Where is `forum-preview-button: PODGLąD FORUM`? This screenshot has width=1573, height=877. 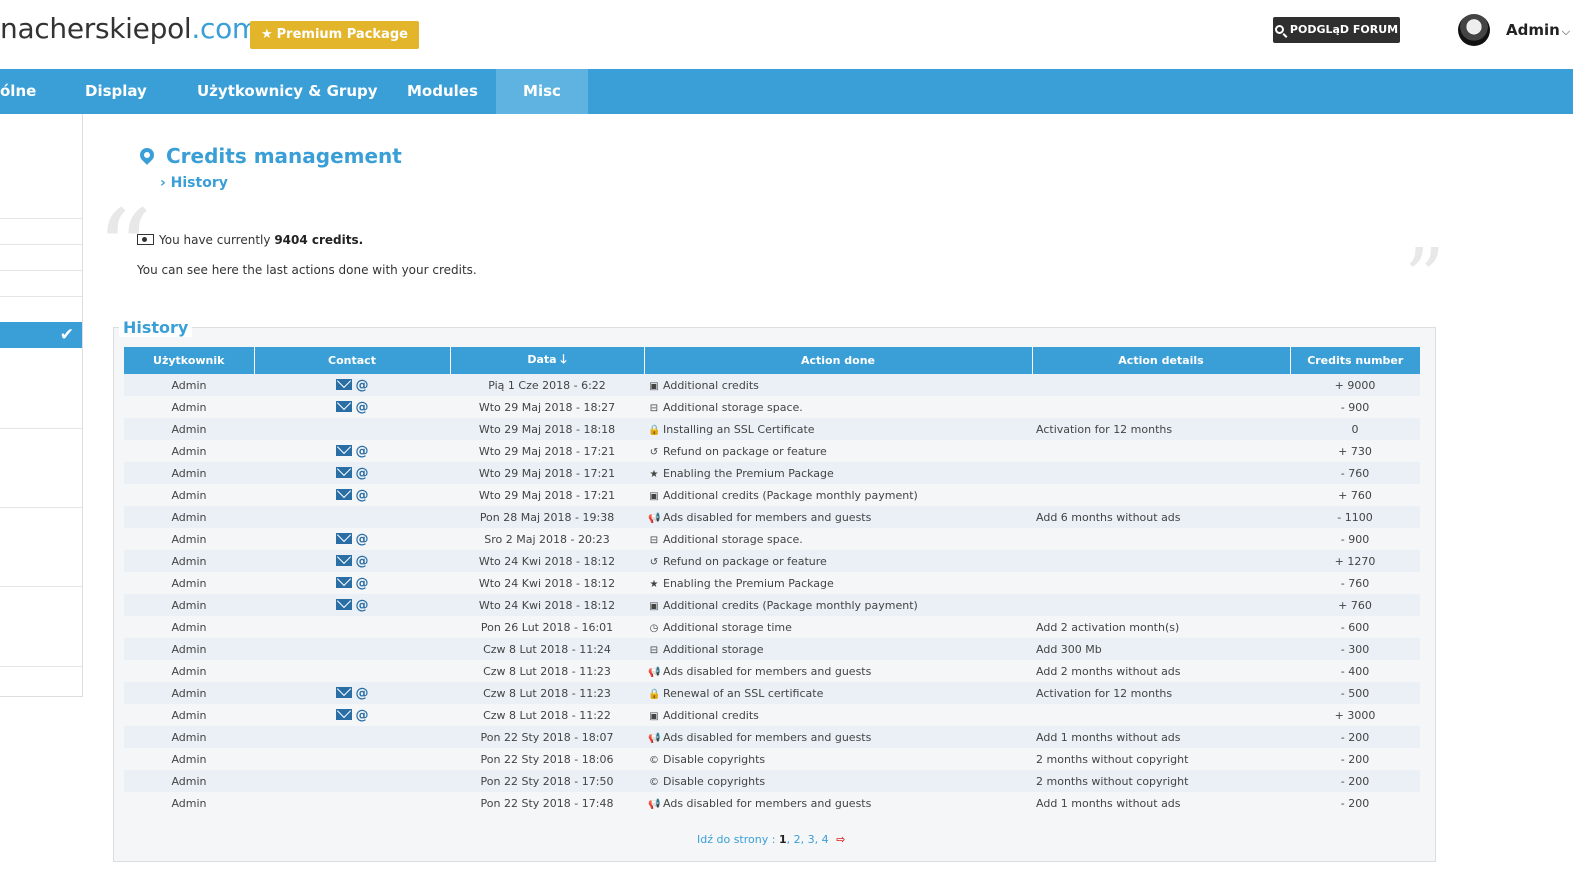
forum-preview-button: PODGLąD FORUM is located at coordinates (1336, 30).